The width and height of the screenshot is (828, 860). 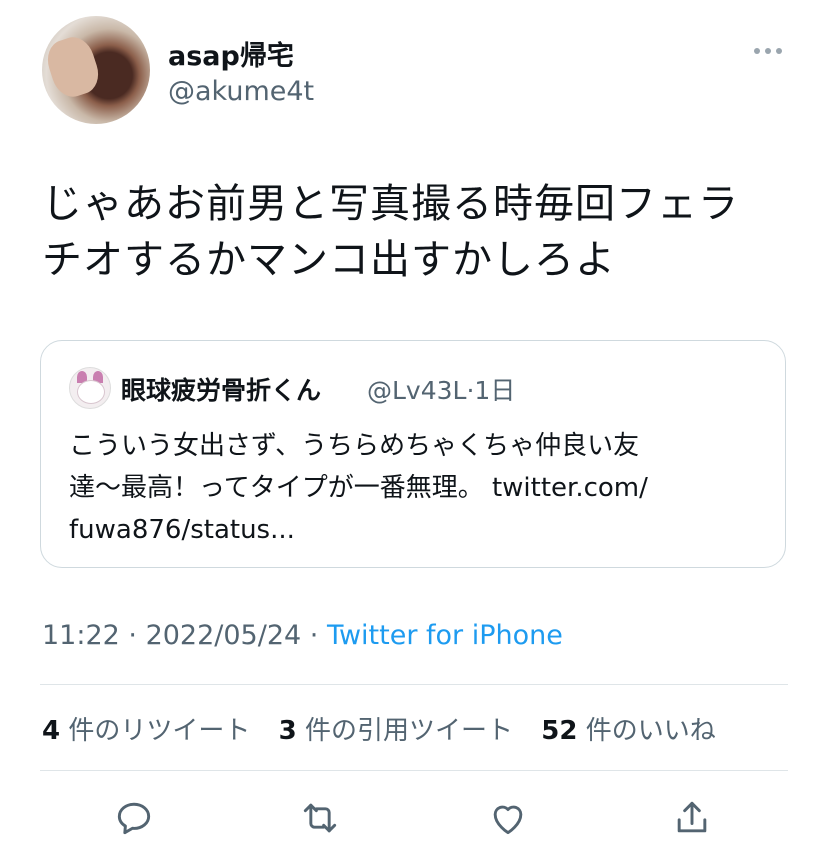 What do you see at coordinates (771, 51) in the screenshot?
I see `more-icon` at bounding box center [771, 51].